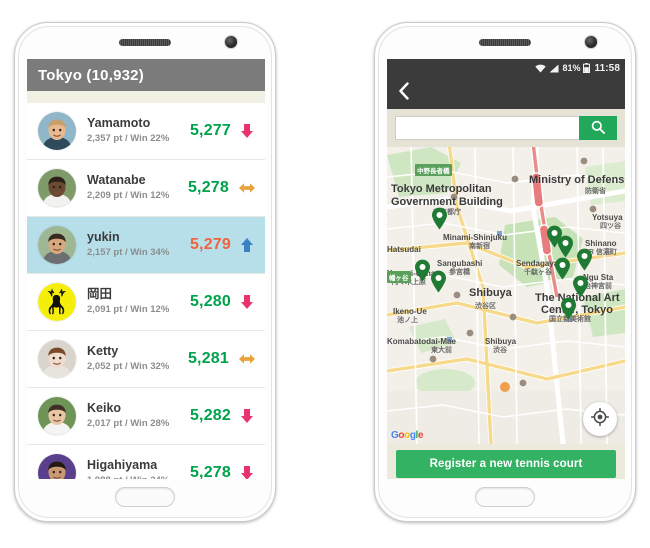 This screenshot has width=650, height=548. I want to click on google-logo: Google, so click(407, 435).